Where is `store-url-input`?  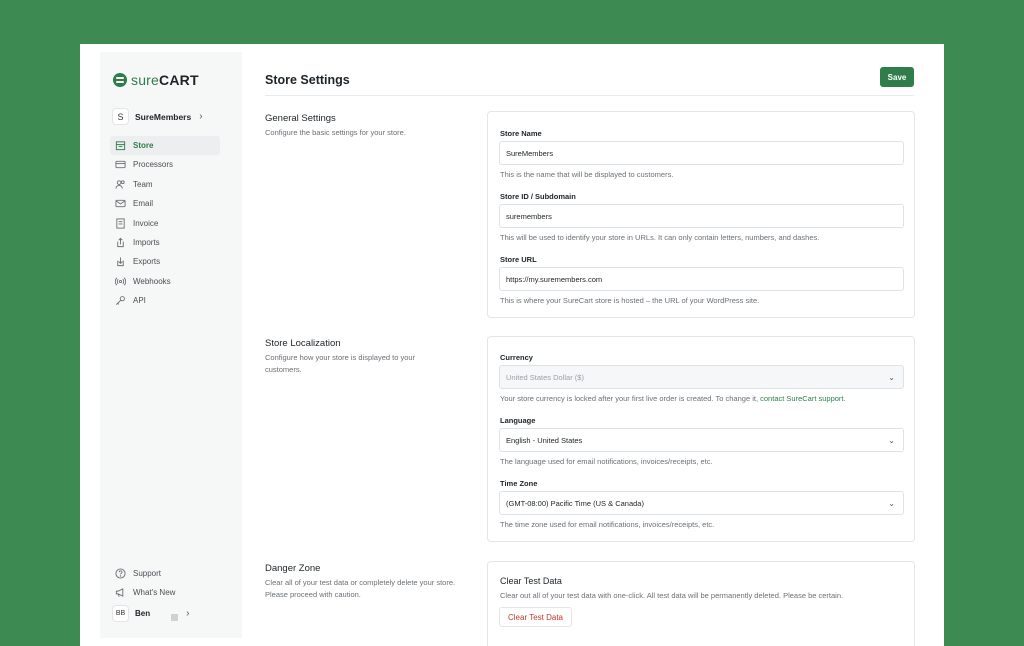
store-url-input is located at coordinates (701, 279).